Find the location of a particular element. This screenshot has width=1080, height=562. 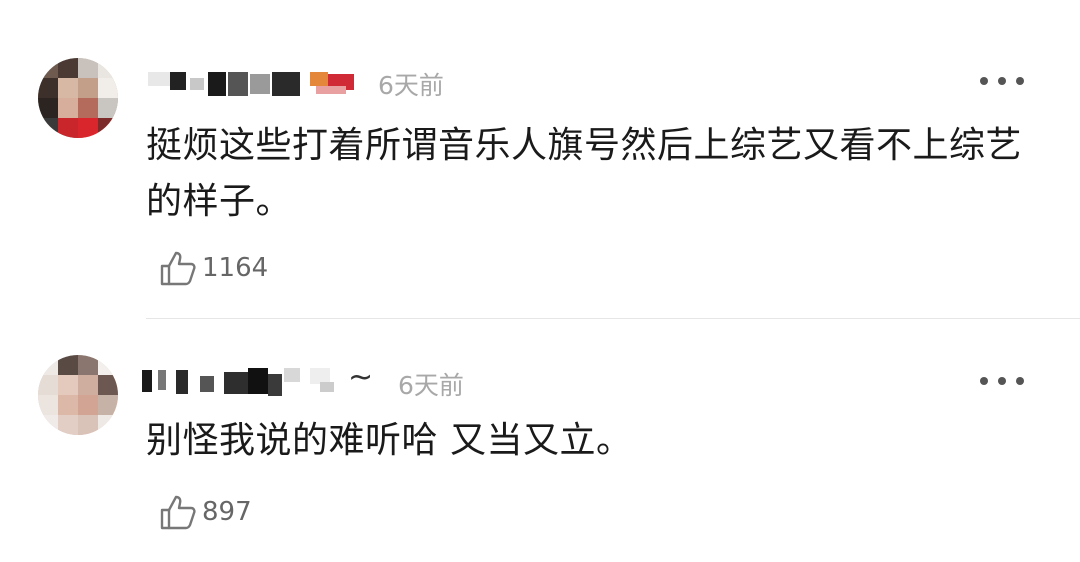

like-button: 897 is located at coordinates (205, 512).